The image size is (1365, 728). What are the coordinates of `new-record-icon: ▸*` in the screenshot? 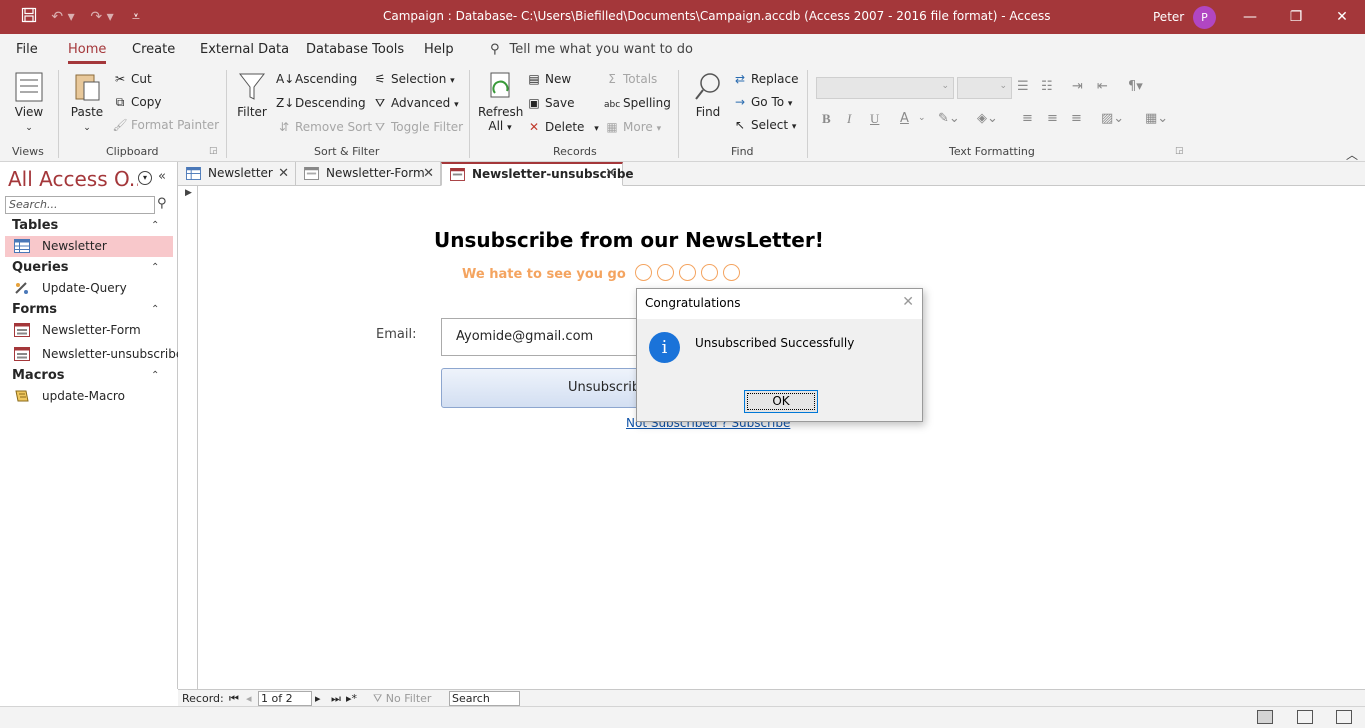 It's located at (351, 698).